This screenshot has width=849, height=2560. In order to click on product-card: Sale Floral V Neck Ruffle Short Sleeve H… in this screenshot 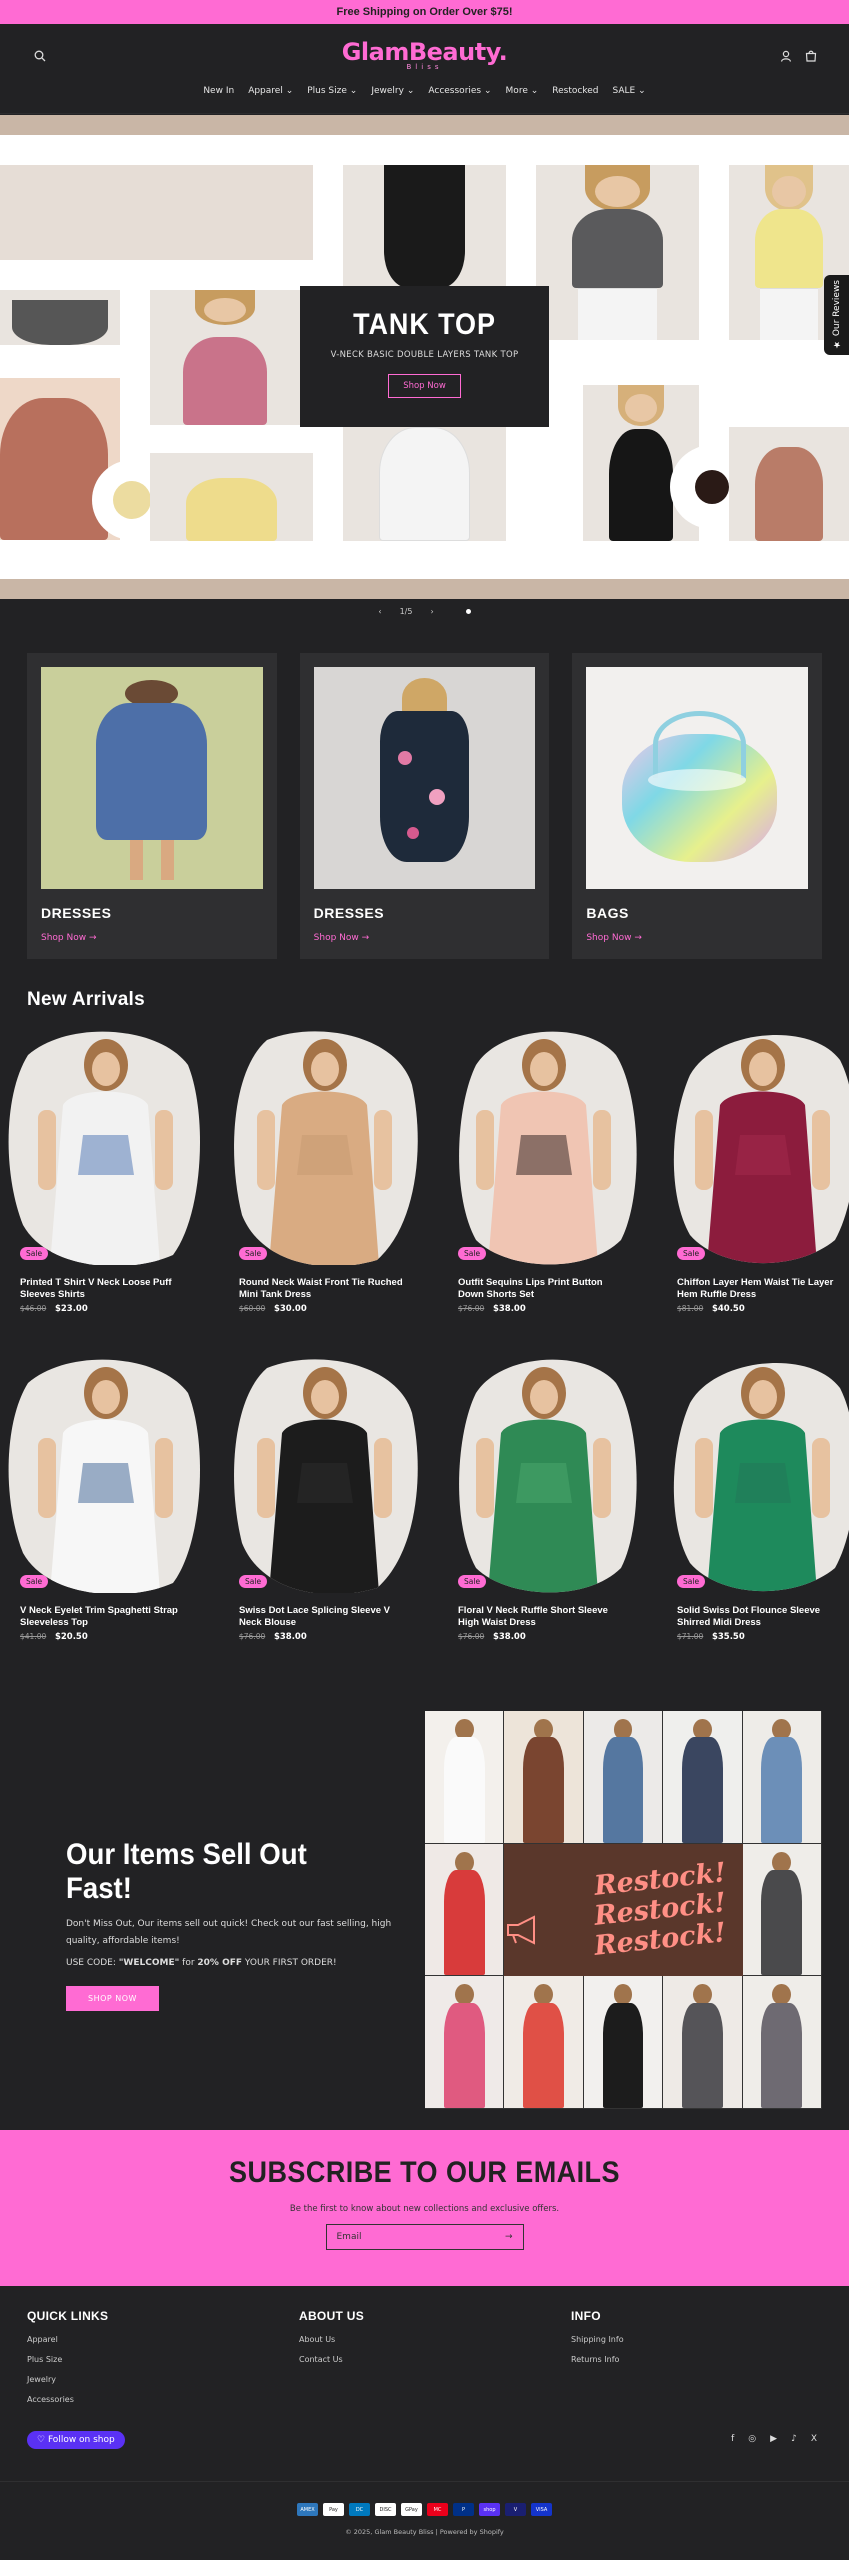, I will do `click(543, 1497)`.